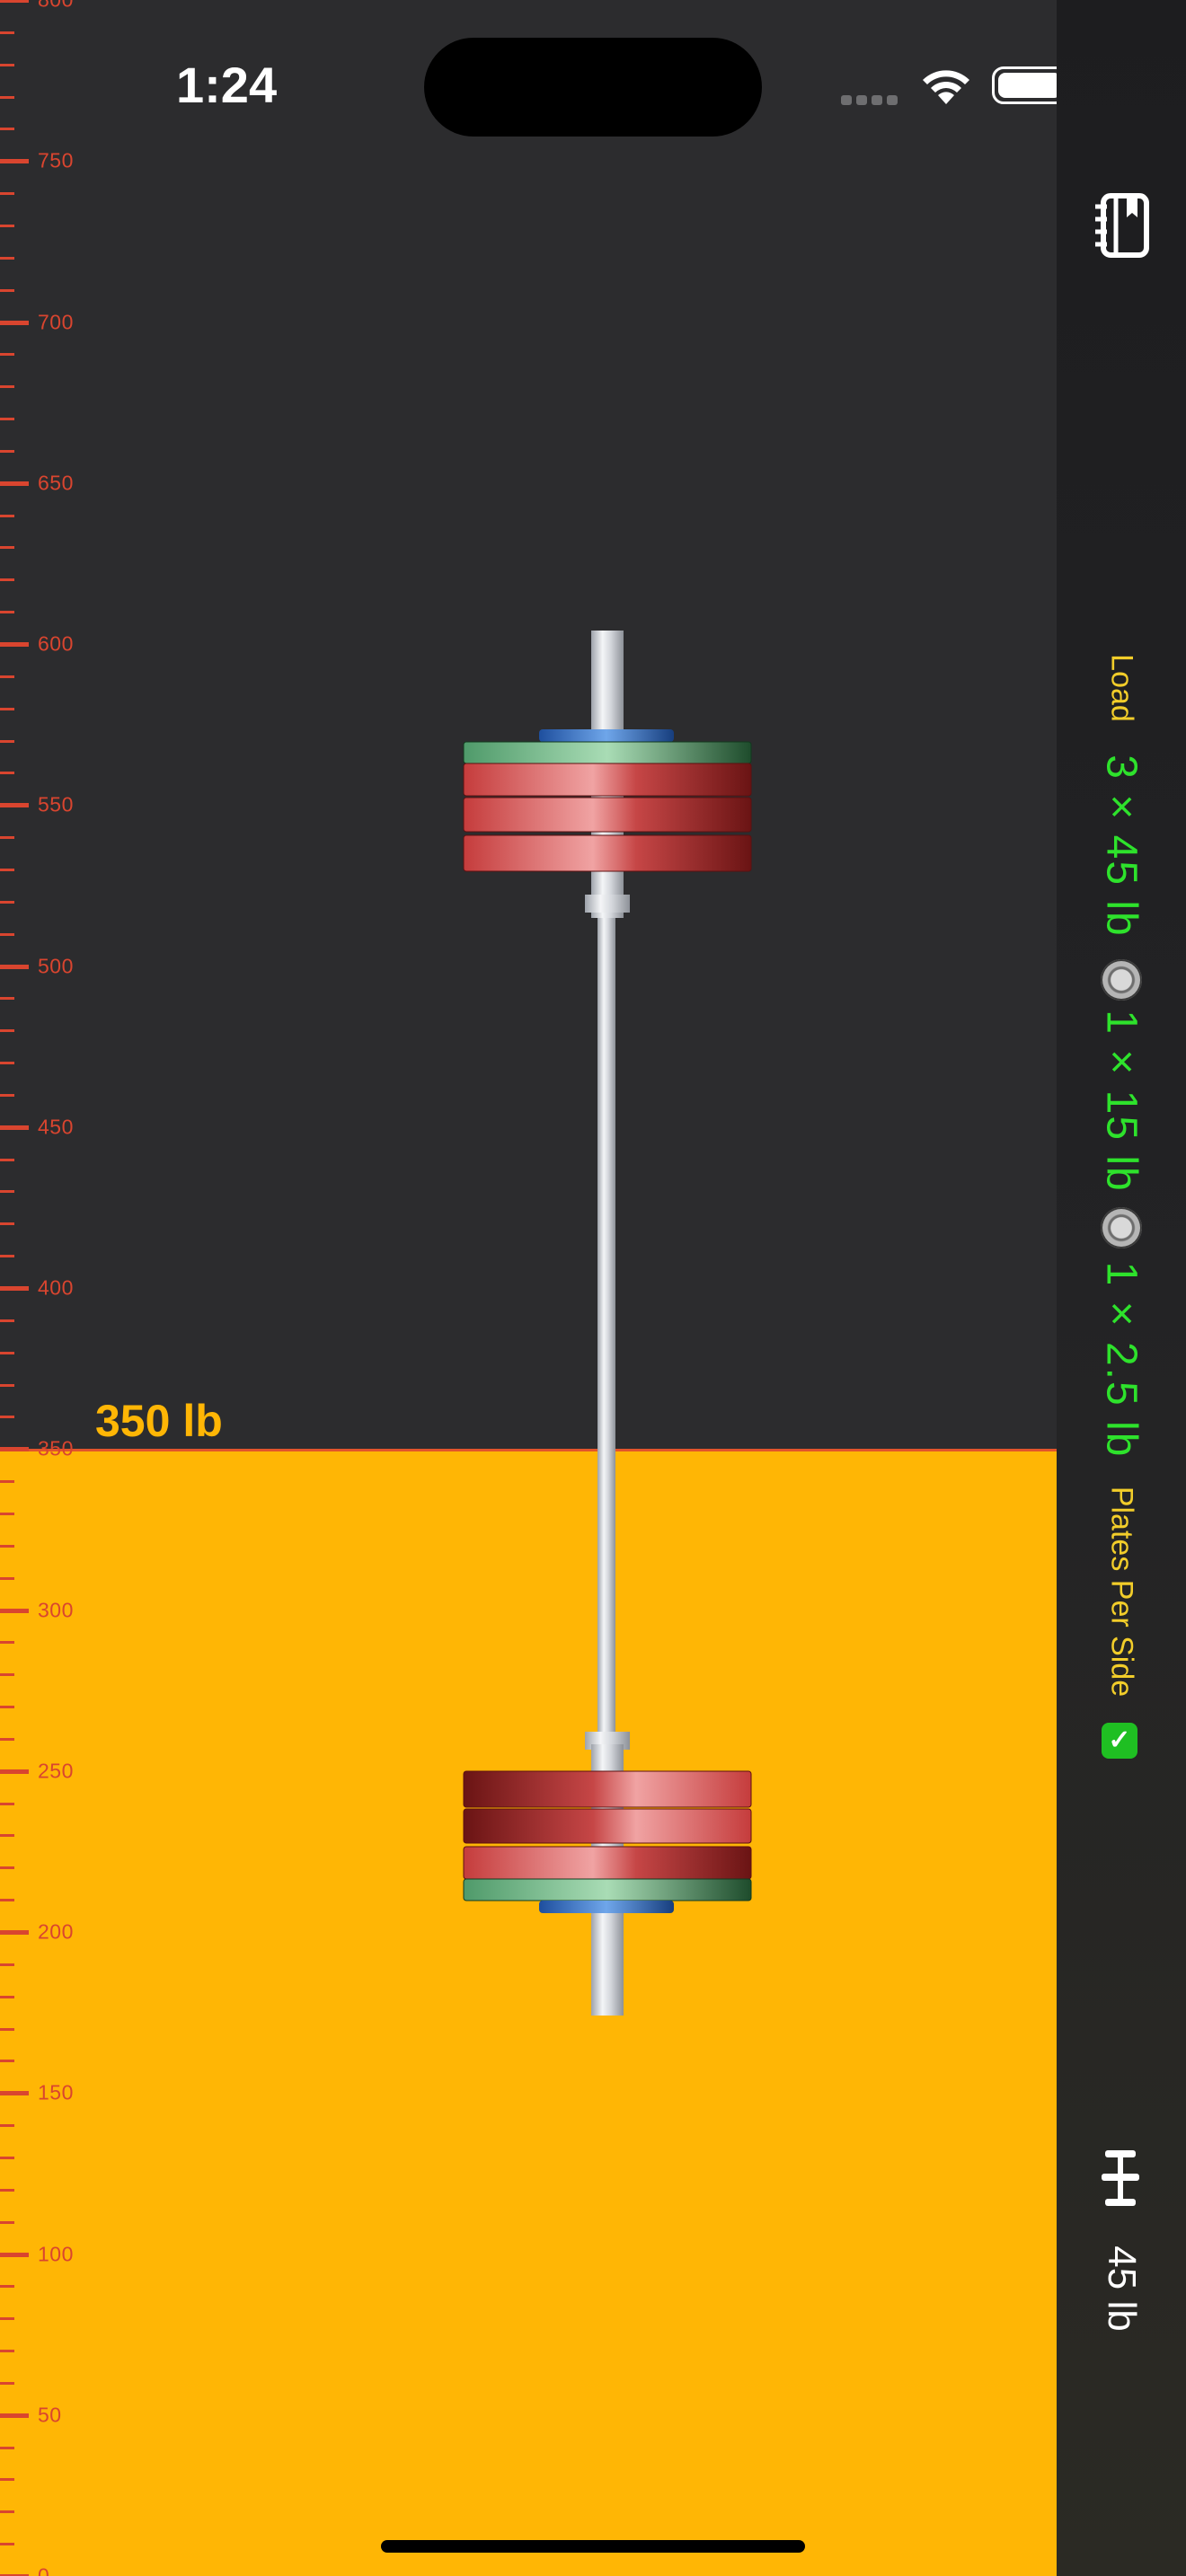 The width and height of the screenshot is (1186, 2576). I want to click on logbook-icon, so click(1122, 225).